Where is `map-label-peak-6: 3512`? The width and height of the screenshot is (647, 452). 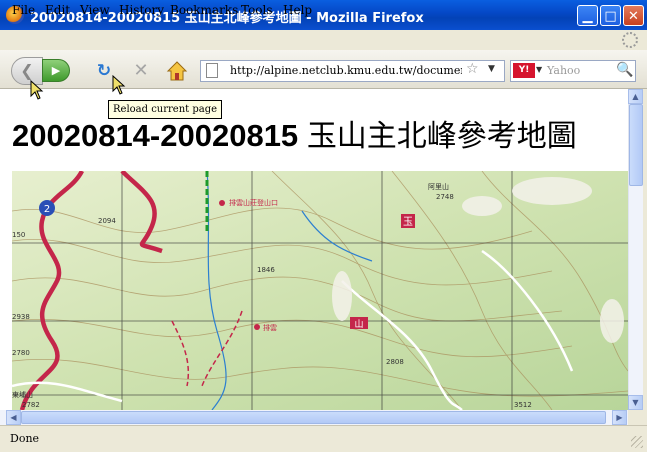 map-label-peak-6: 3512 is located at coordinates (523, 405).